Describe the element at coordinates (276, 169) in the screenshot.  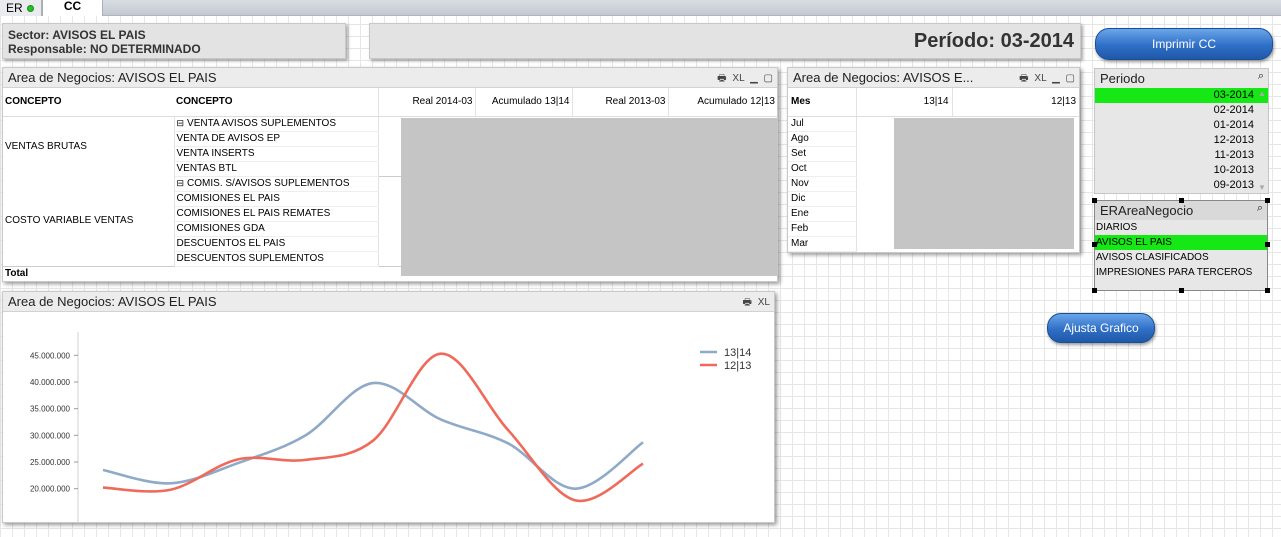
I see `concept-cell: VENTAS BTL` at that location.